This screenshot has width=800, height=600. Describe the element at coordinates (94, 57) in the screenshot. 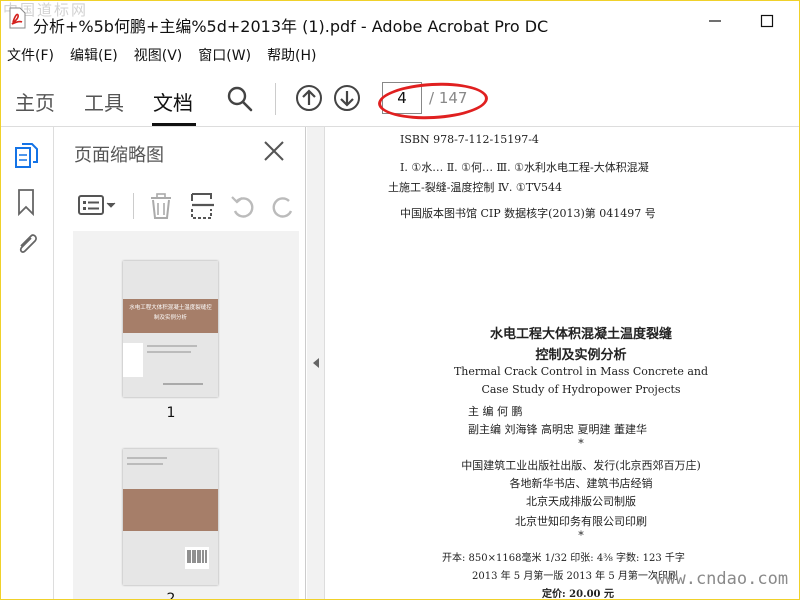

I see `menu-edit: 编辑(E)` at that location.